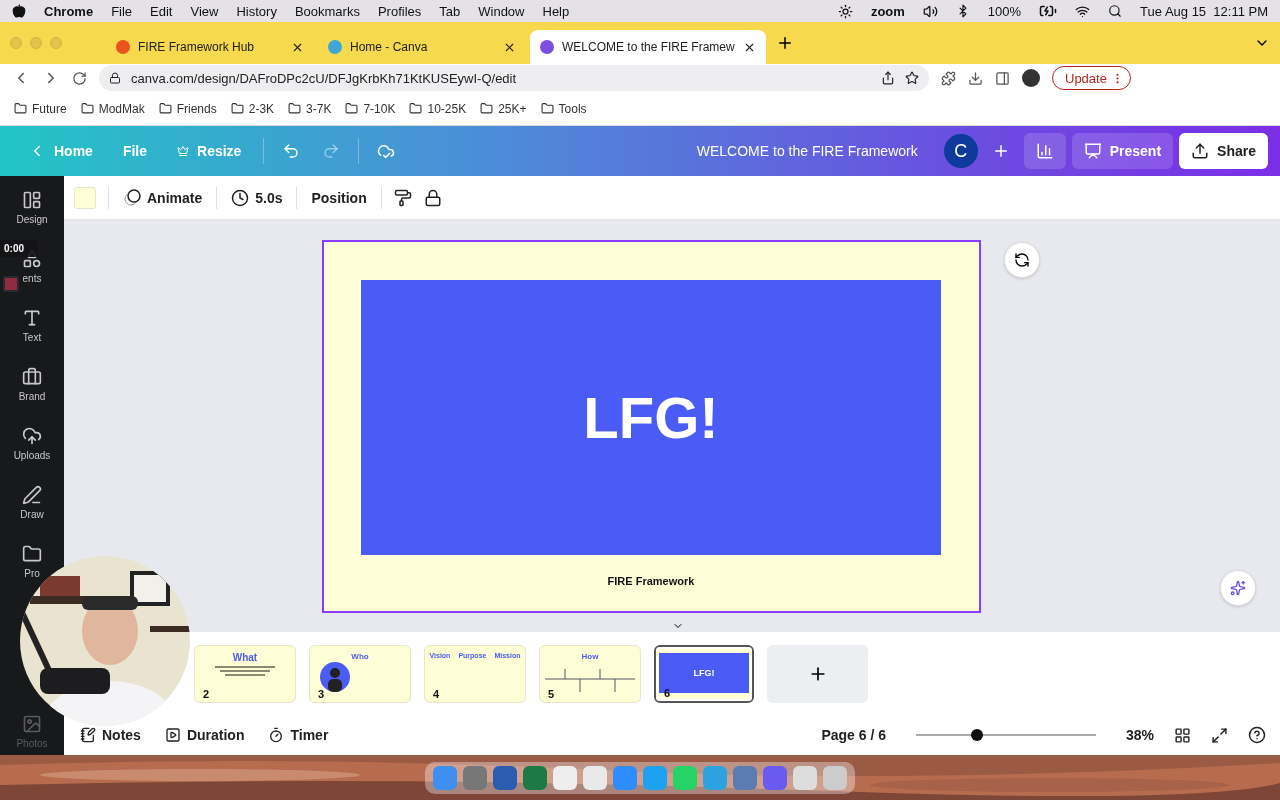 The image size is (1280, 800). I want to click on duration-button: Duration, so click(204, 735).